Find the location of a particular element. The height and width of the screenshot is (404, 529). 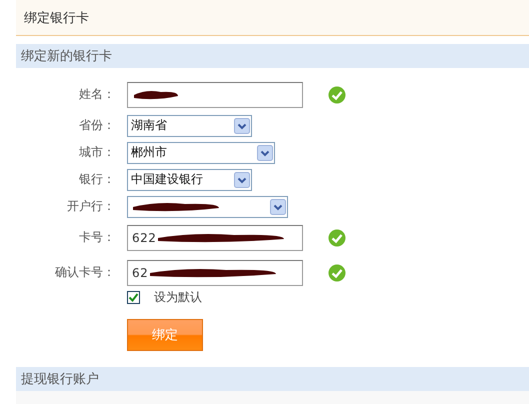

dropdown: 中国建设银行 is located at coordinates (189, 179).